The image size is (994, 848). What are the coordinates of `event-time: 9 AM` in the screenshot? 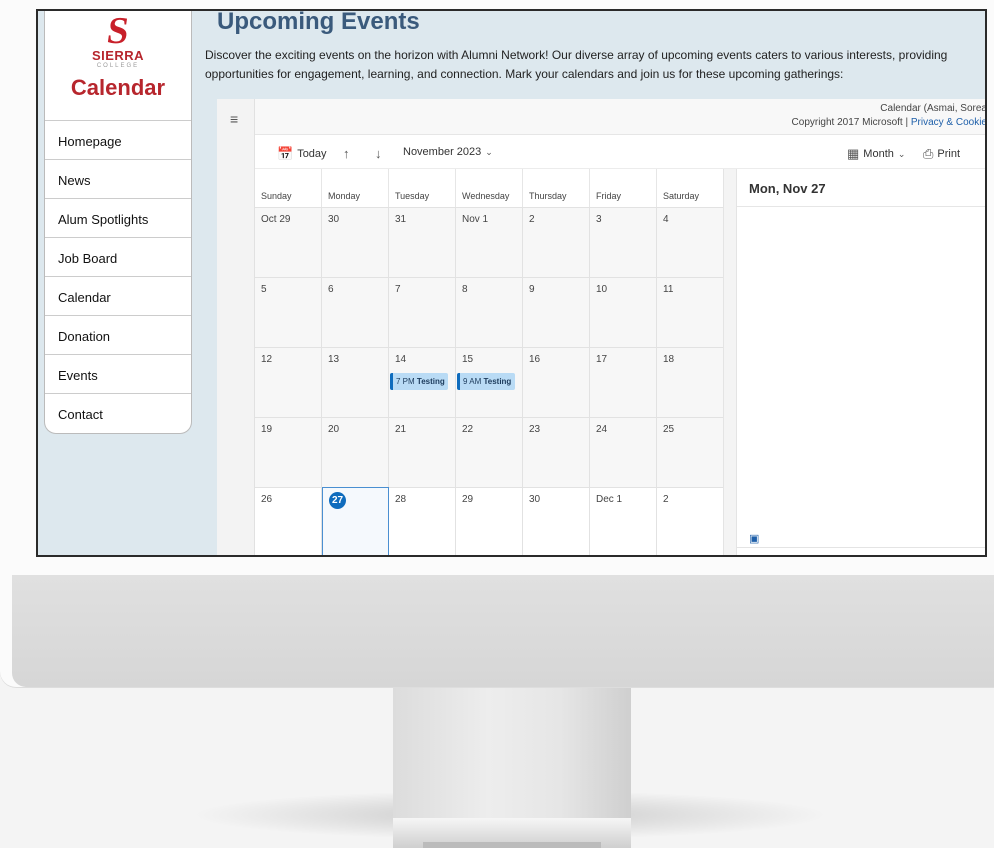 It's located at (472, 381).